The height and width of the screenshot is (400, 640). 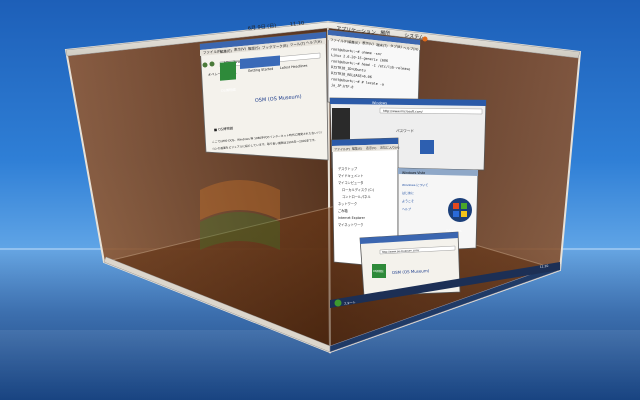 I want to click on start-button-icon, so click(x=338, y=303).